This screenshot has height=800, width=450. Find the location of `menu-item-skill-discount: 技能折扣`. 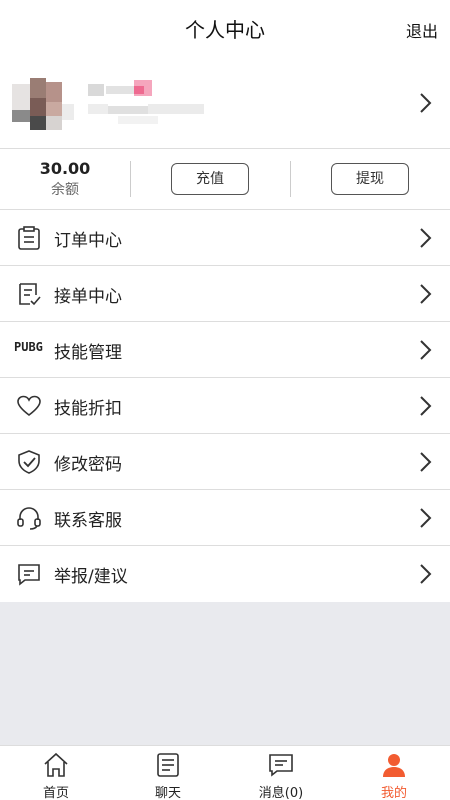

menu-item-skill-discount: 技能折扣 is located at coordinates (225, 406).